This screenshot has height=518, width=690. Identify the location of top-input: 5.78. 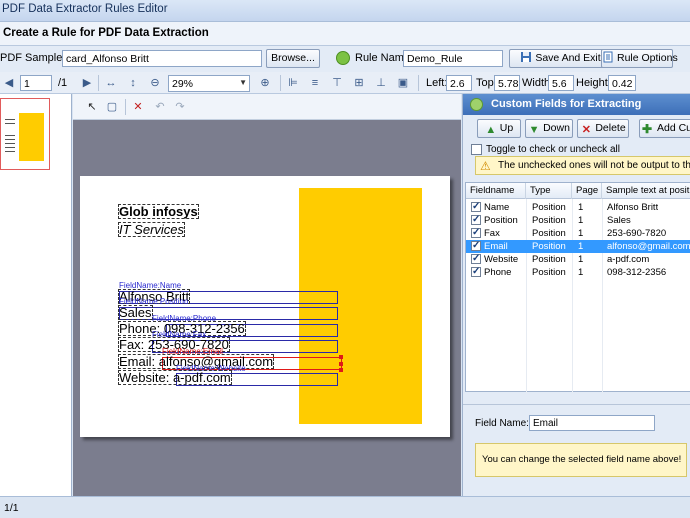
(507, 83).